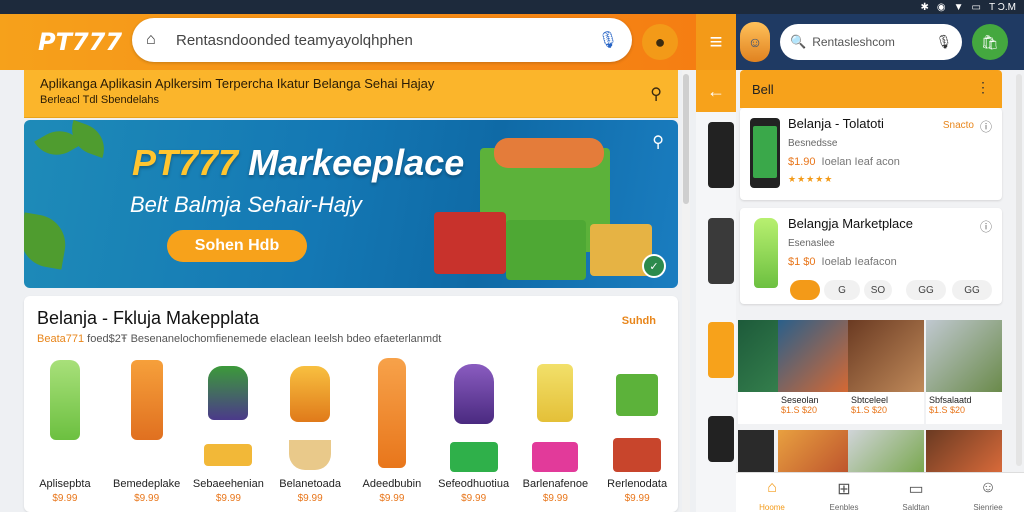 The image size is (1024, 512). I want to click on product-card: Barlenafenoe $9.99, so click(556, 431).